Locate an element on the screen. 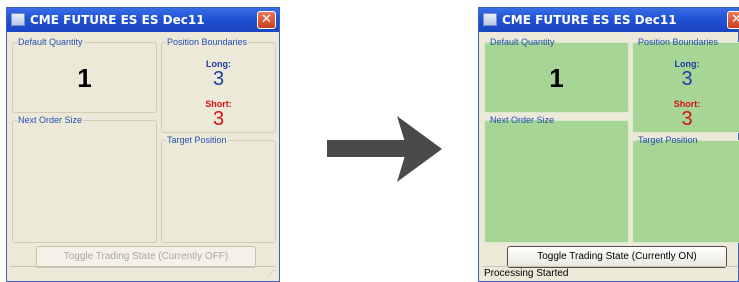  resize-grip-icon: ⋰ is located at coordinates (271, 273).